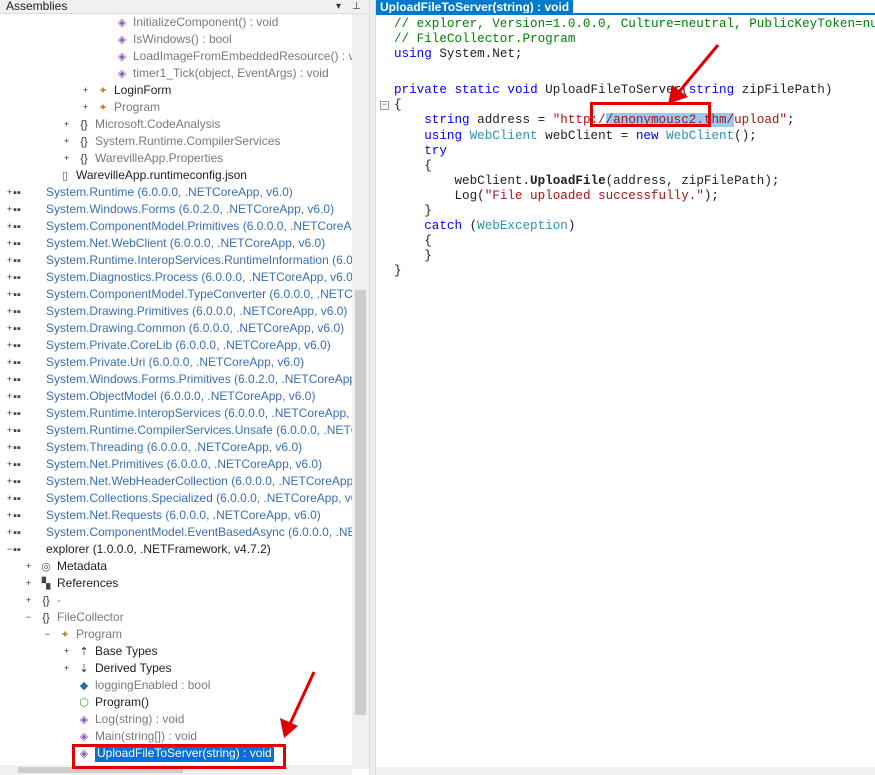 This screenshot has height=775, width=875. What do you see at coordinates (298, 704) in the screenshot?
I see `method-arrow-icon` at bounding box center [298, 704].